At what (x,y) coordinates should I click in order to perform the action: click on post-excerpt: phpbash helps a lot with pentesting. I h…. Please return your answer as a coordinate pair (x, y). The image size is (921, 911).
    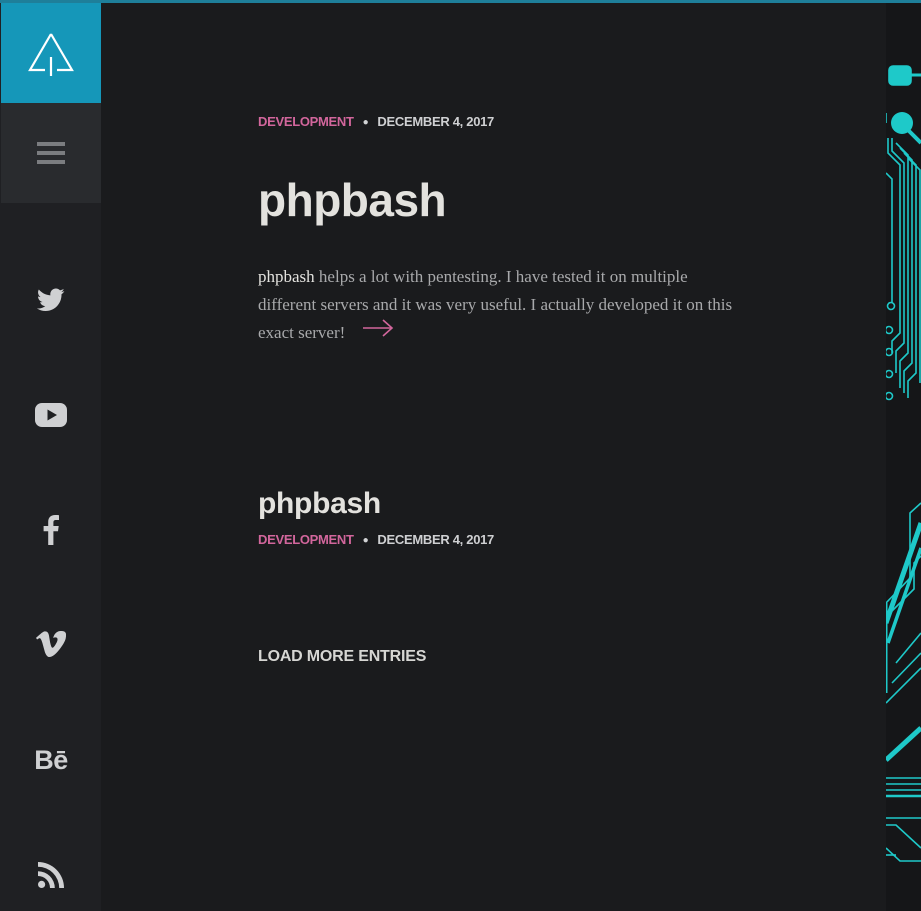
    Looking at the image, I should click on (498, 306).